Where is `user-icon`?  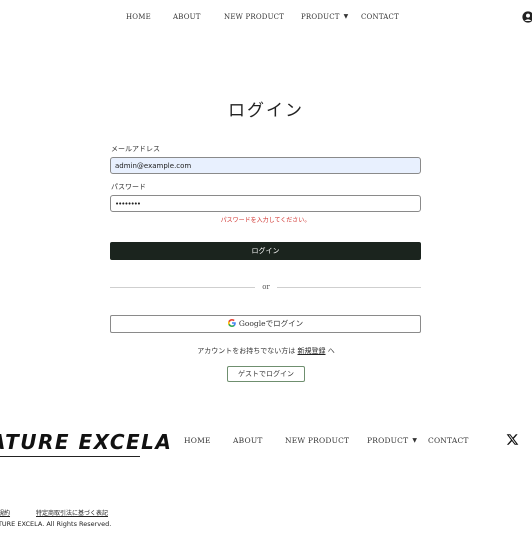 user-icon is located at coordinates (527, 17).